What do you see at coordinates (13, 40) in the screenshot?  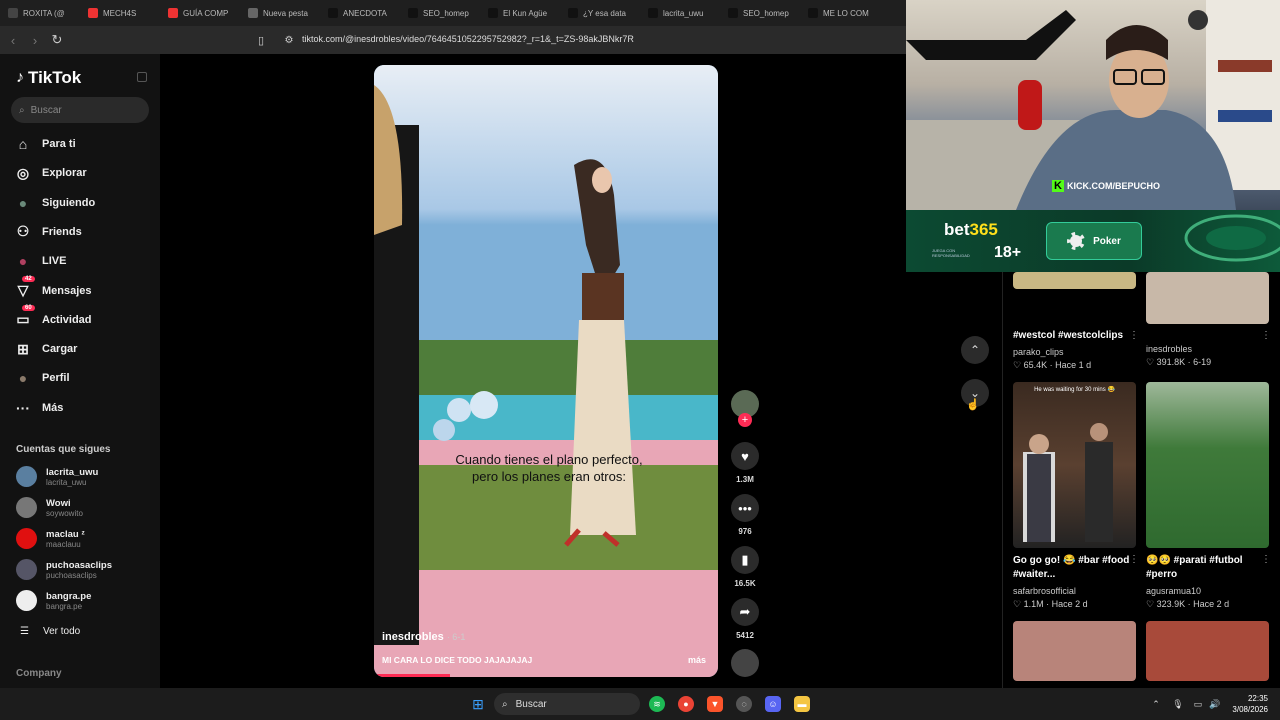 I see `back-icon: ‹` at bounding box center [13, 40].